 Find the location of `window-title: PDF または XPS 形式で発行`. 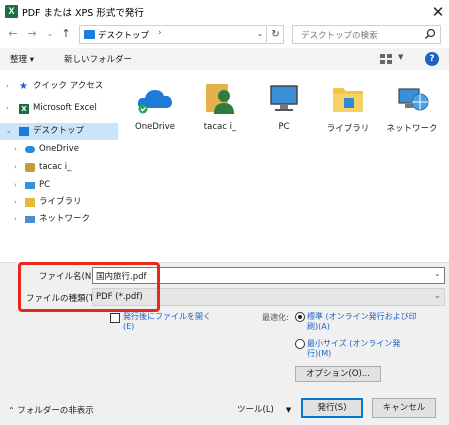

window-title: PDF または XPS 形式で発行 is located at coordinates (83, 13).